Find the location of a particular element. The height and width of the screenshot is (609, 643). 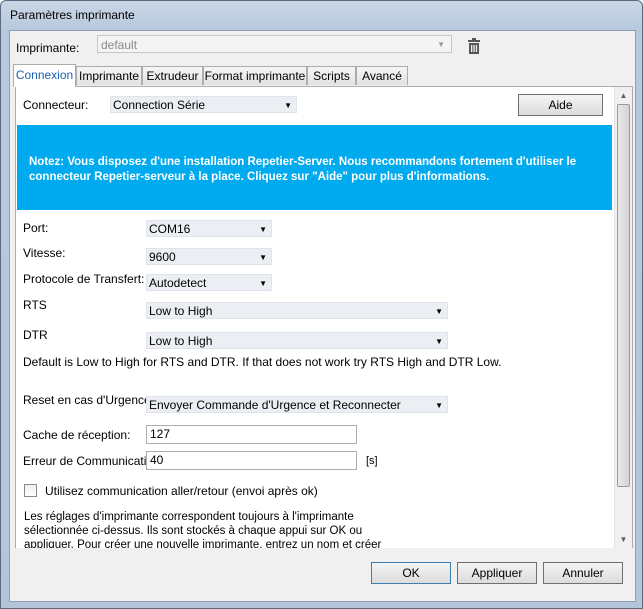

apply-button: Appliquer is located at coordinates (497, 573).